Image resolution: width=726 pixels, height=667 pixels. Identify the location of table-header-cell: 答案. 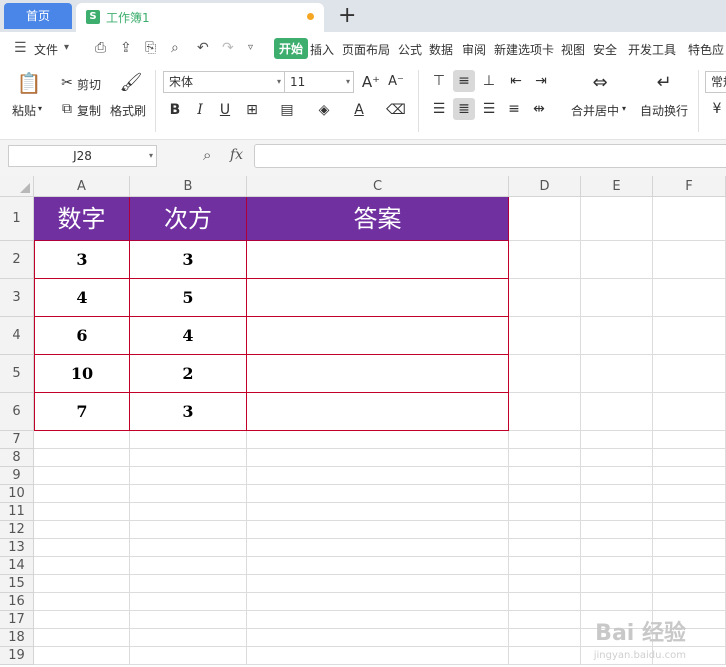
(378, 219).